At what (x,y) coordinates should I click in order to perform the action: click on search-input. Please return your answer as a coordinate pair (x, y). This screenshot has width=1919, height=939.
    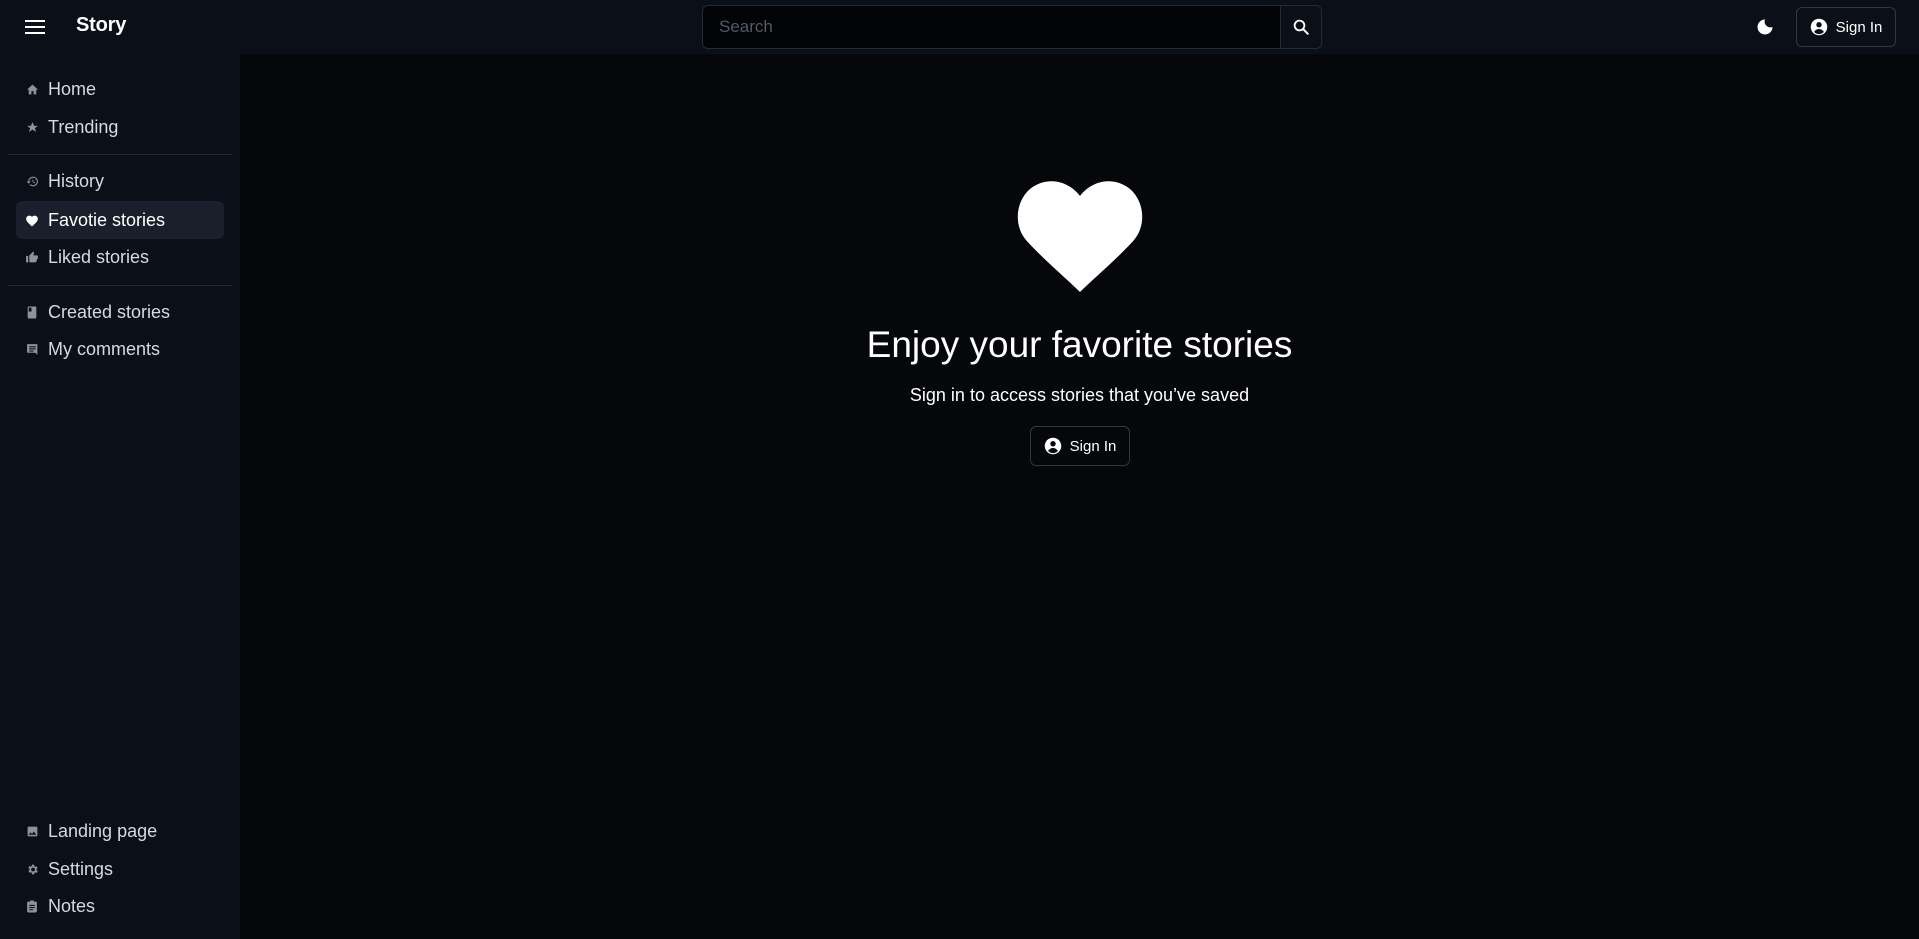
    Looking at the image, I should click on (991, 27).